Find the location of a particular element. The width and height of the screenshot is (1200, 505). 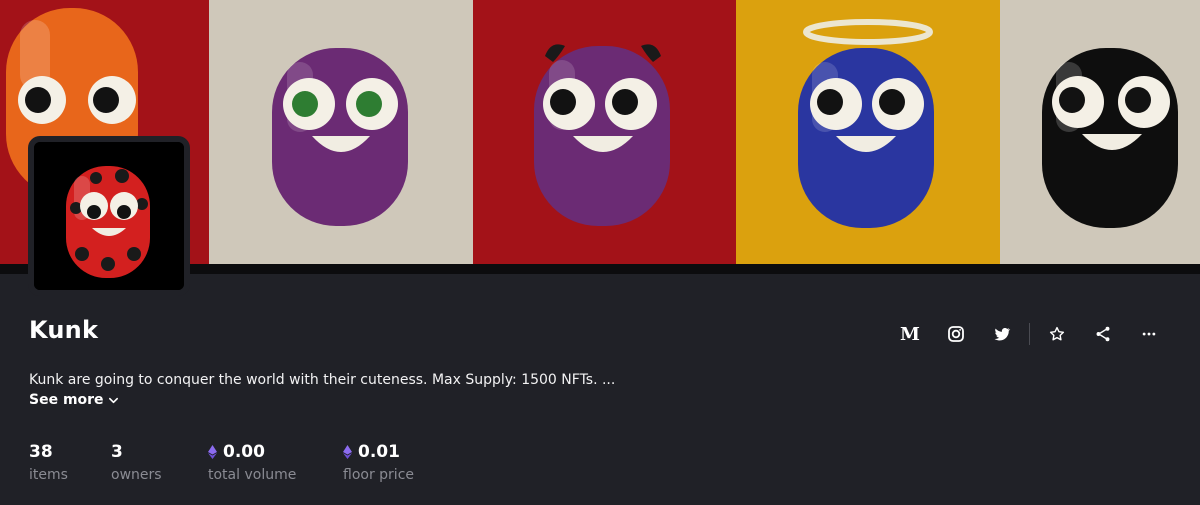

twitter-link-button is located at coordinates (1002, 334).